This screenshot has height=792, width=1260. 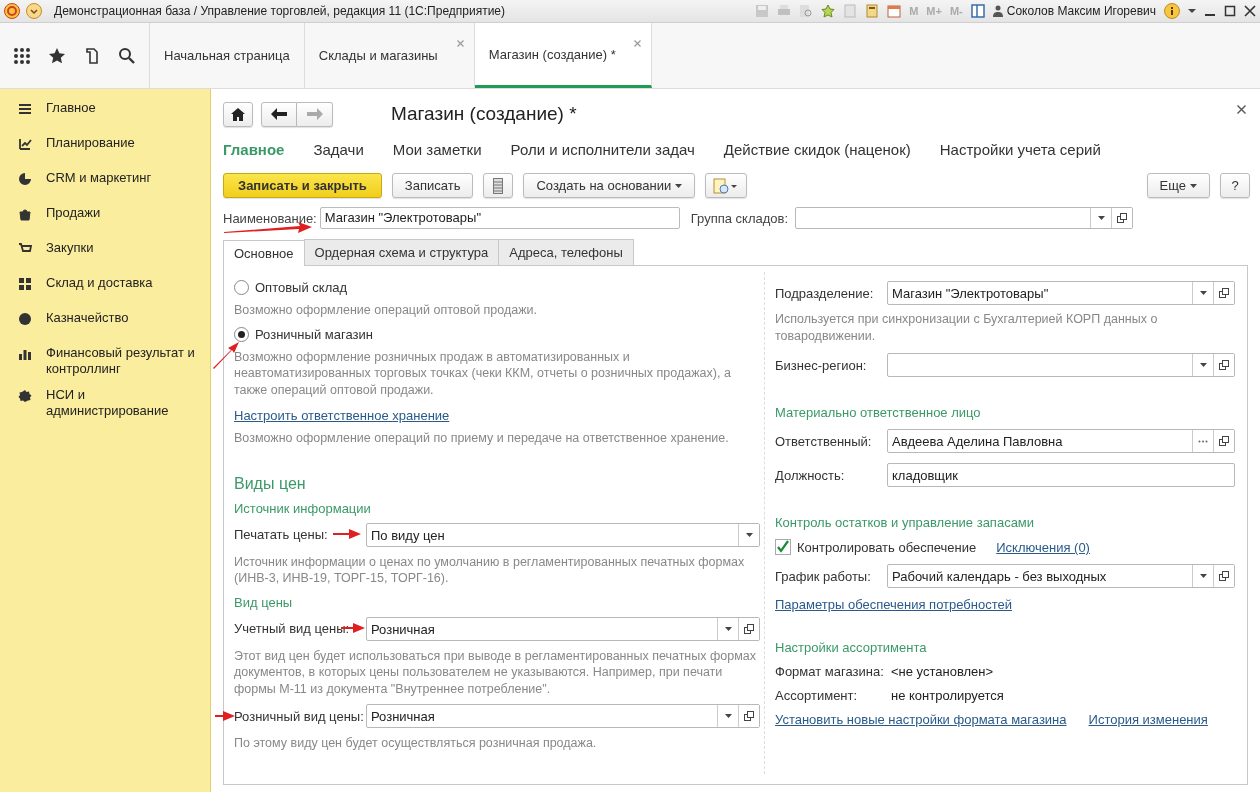 What do you see at coordinates (123, 403) in the screenshot?
I see `sidebar-item: НСИ и администрирование` at bounding box center [123, 403].